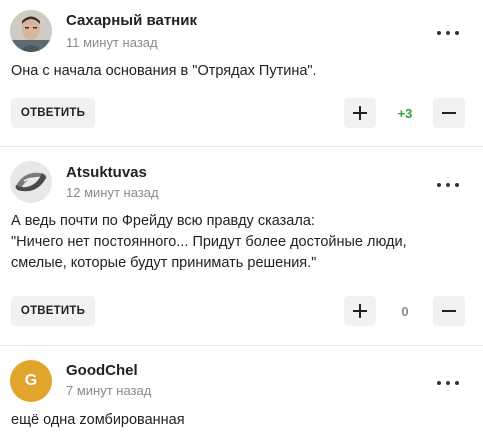  Describe the element at coordinates (405, 311) in the screenshot. I see `vote-score: 0` at that location.